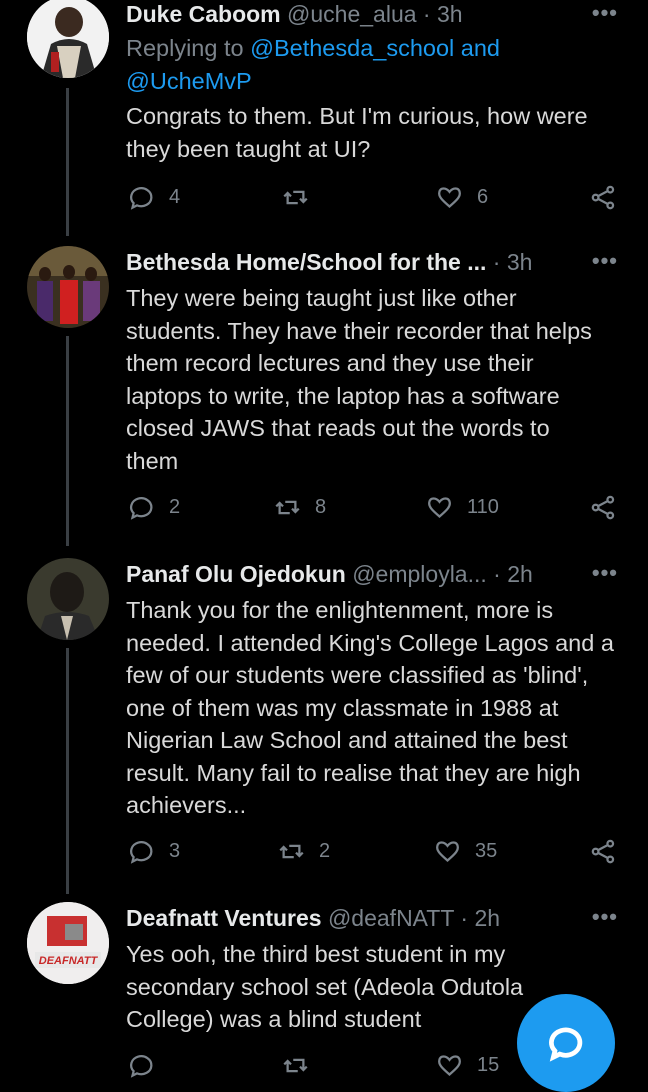  What do you see at coordinates (175, 507) in the screenshot?
I see `reply-count: 2` at bounding box center [175, 507].